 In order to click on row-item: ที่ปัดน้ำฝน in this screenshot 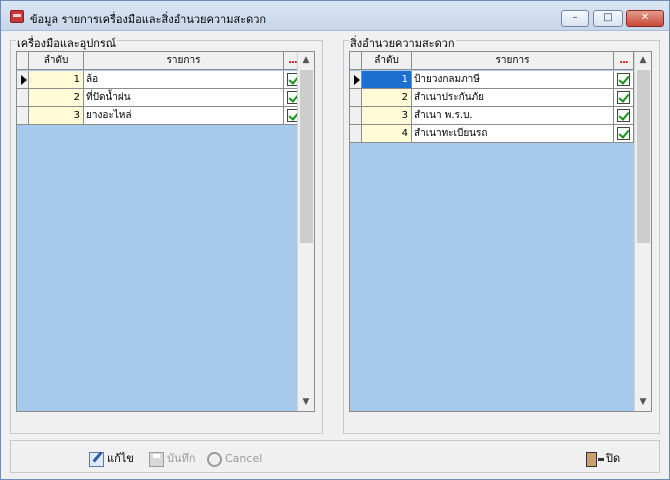, I will do `click(184, 98)`.